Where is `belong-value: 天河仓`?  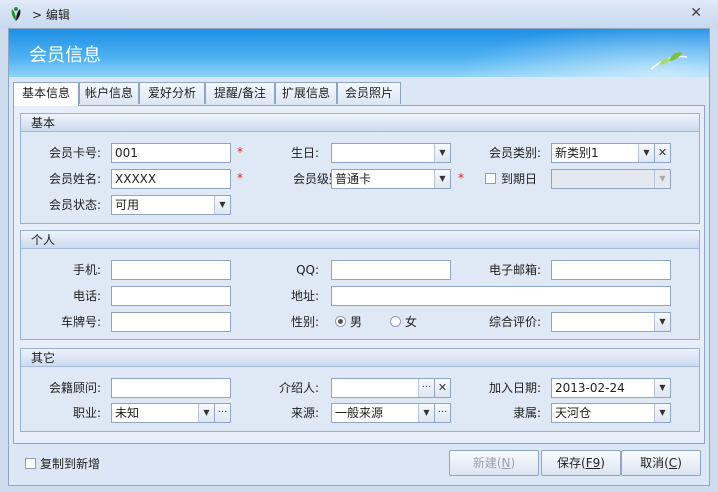
belong-value: 天河仓 is located at coordinates (573, 413).